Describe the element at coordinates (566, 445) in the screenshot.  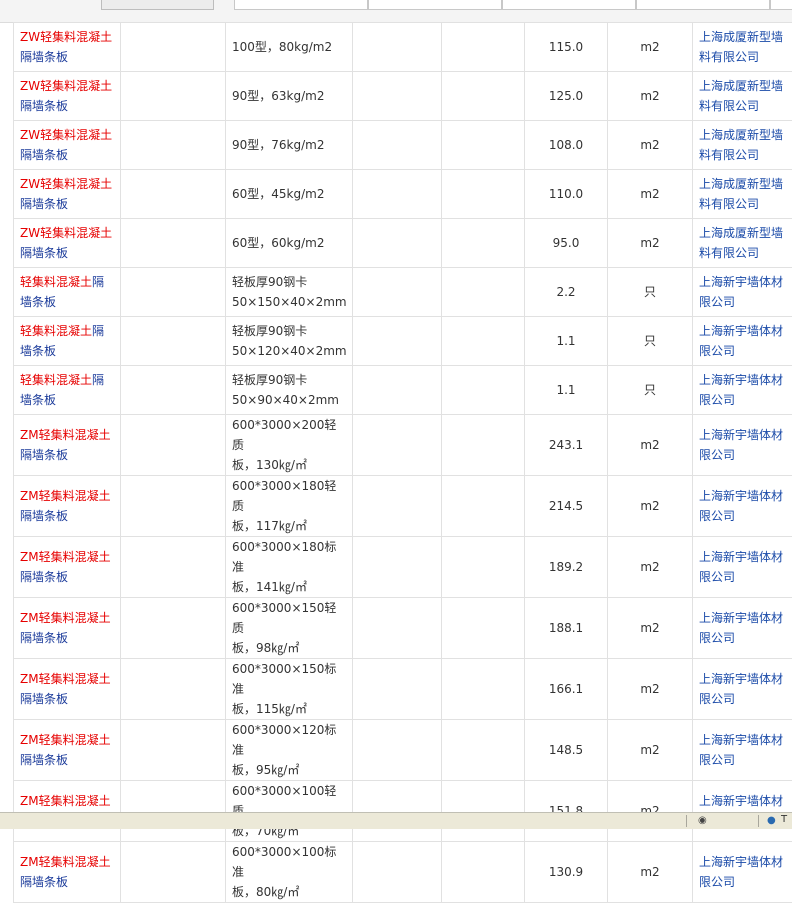
I see `price-cell: 243.1` at that location.